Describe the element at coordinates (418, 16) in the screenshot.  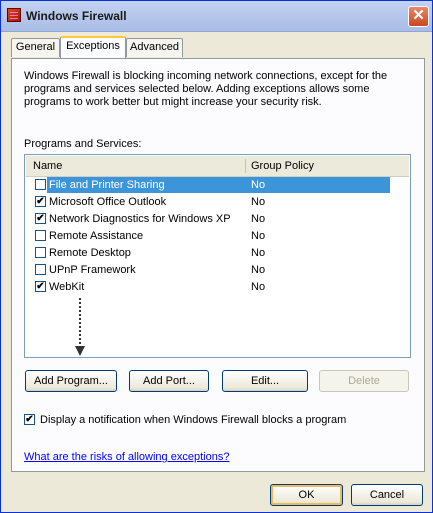
I see `close-button: ✕` at that location.